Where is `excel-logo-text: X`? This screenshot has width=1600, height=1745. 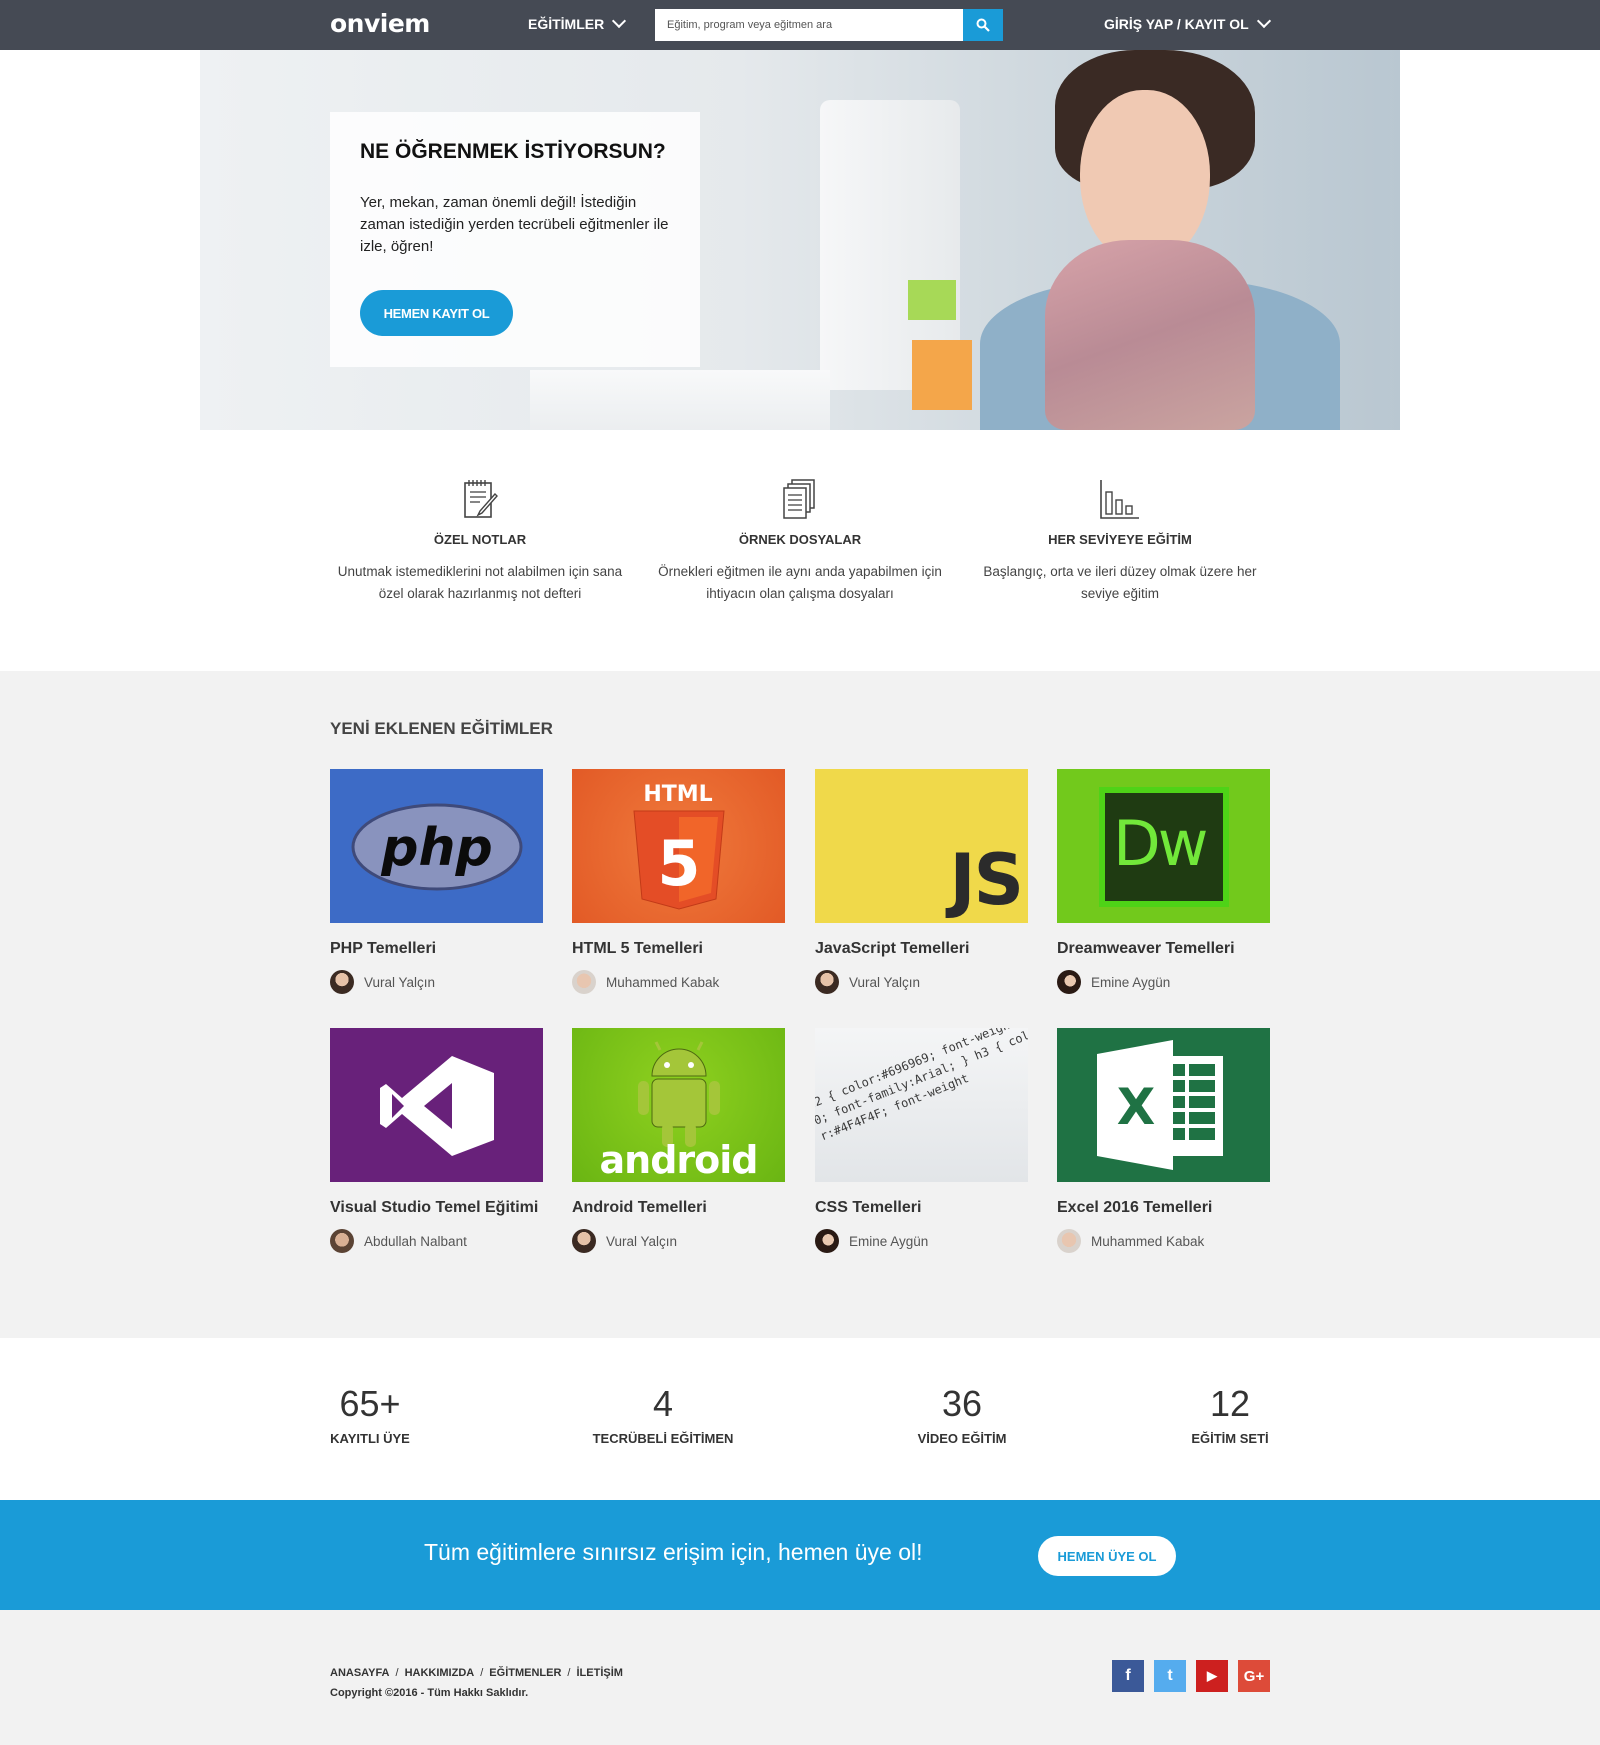
excel-logo-text: X is located at coordinates (1136, 1107).